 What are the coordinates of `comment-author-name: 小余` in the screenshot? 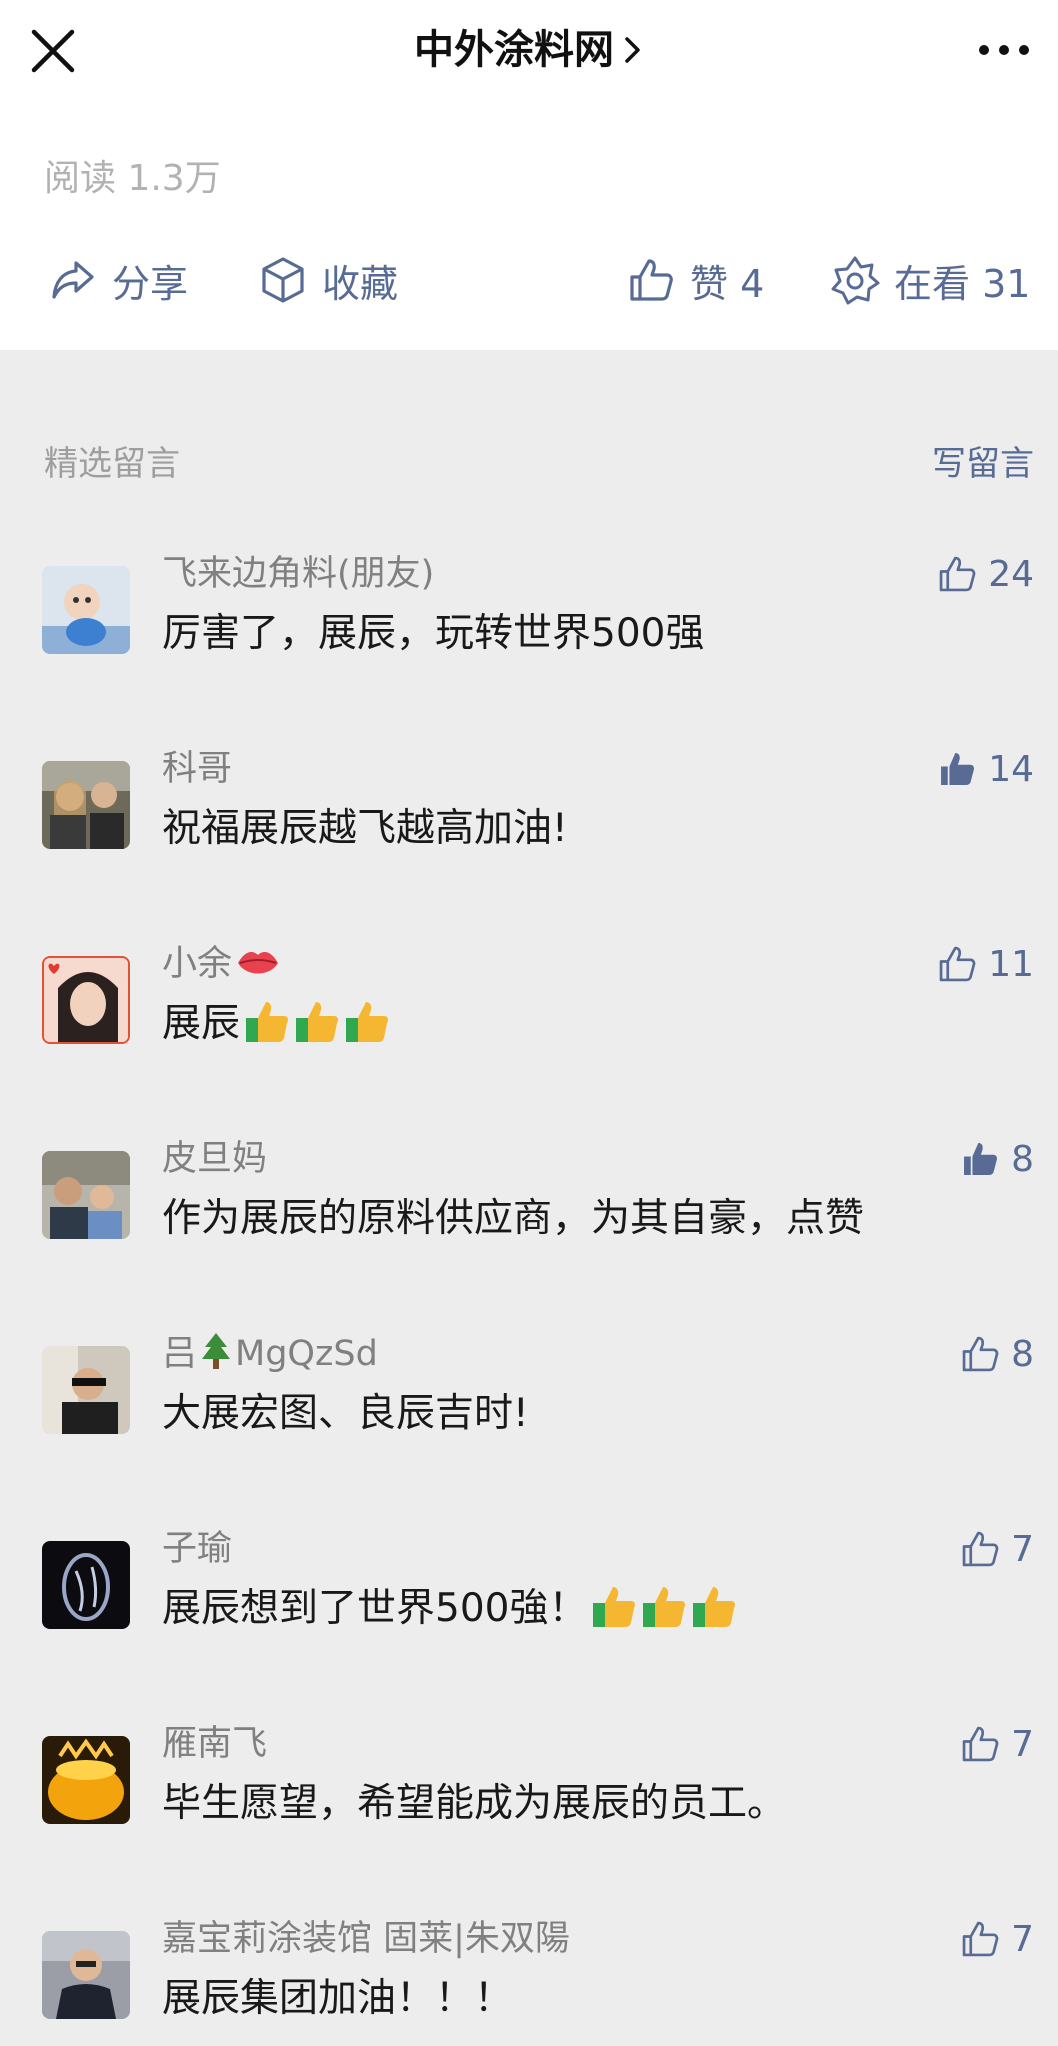 It's located at (197, 964).